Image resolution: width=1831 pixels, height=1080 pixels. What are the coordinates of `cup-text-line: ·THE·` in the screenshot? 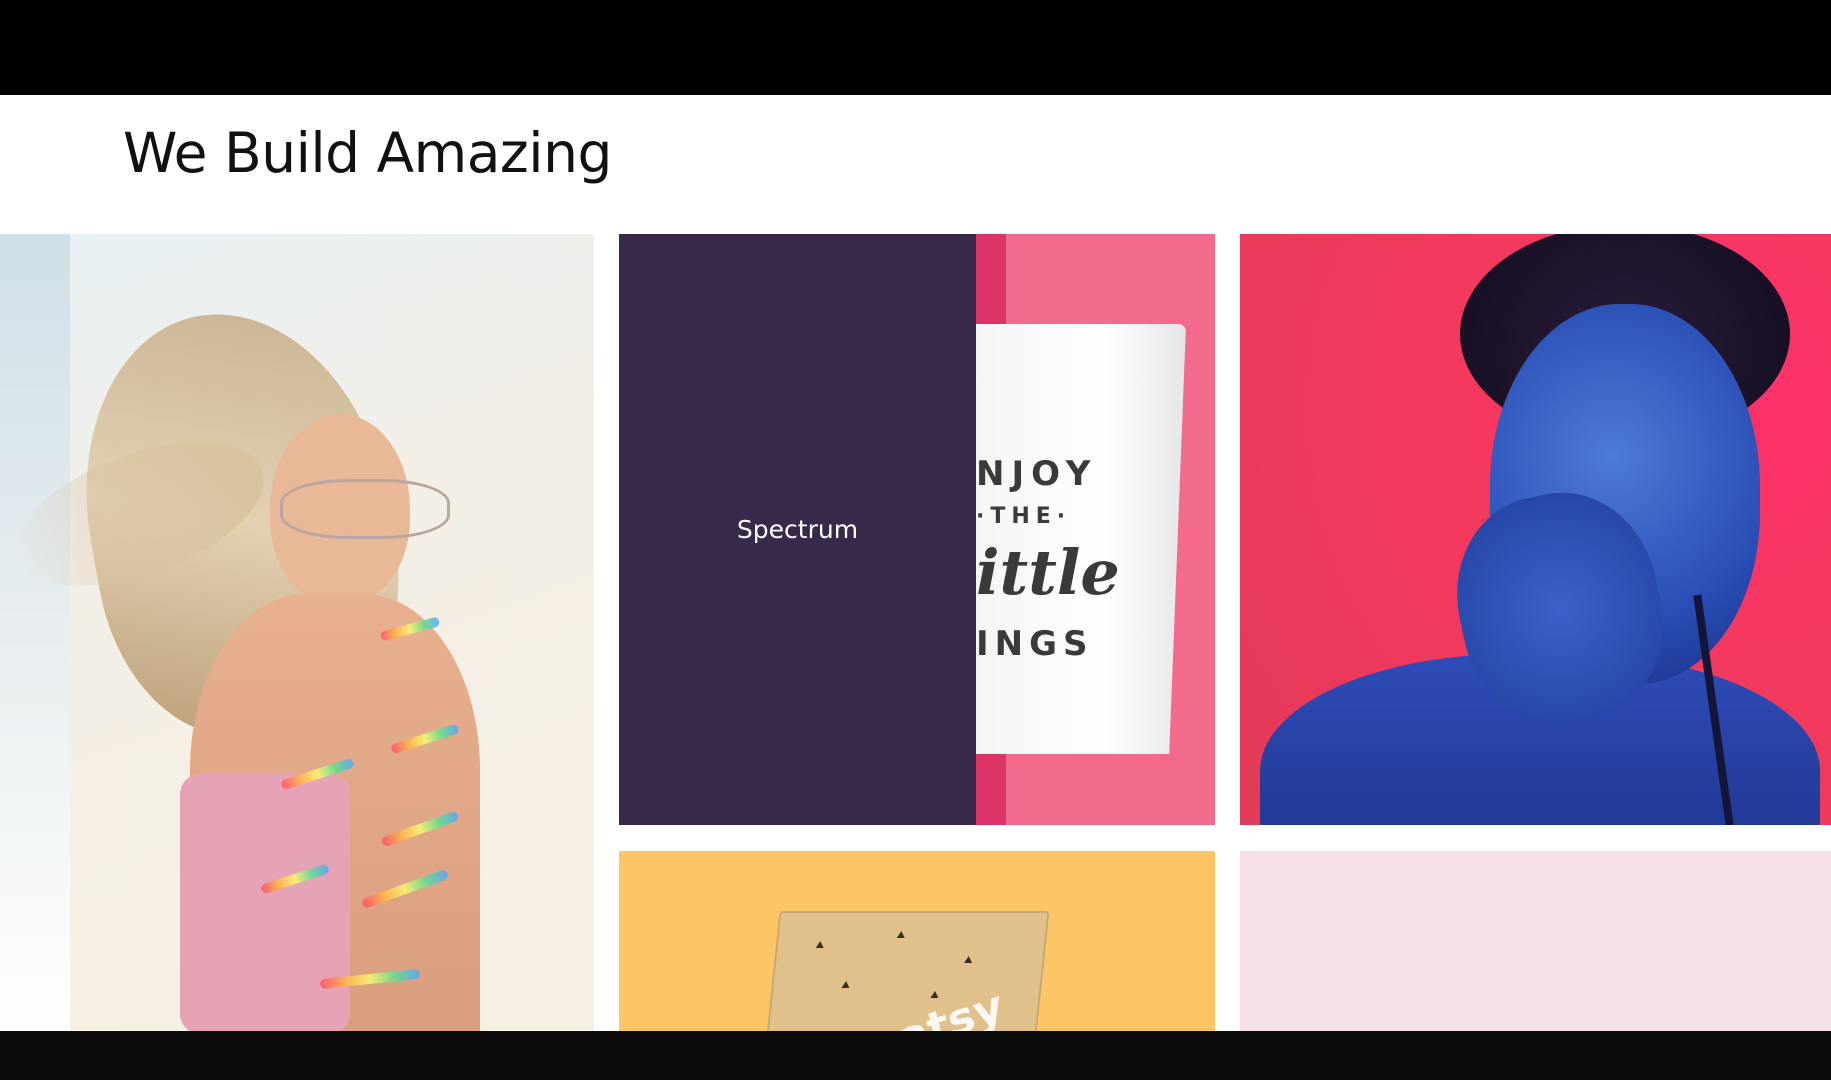 It's located at (1024, 516).